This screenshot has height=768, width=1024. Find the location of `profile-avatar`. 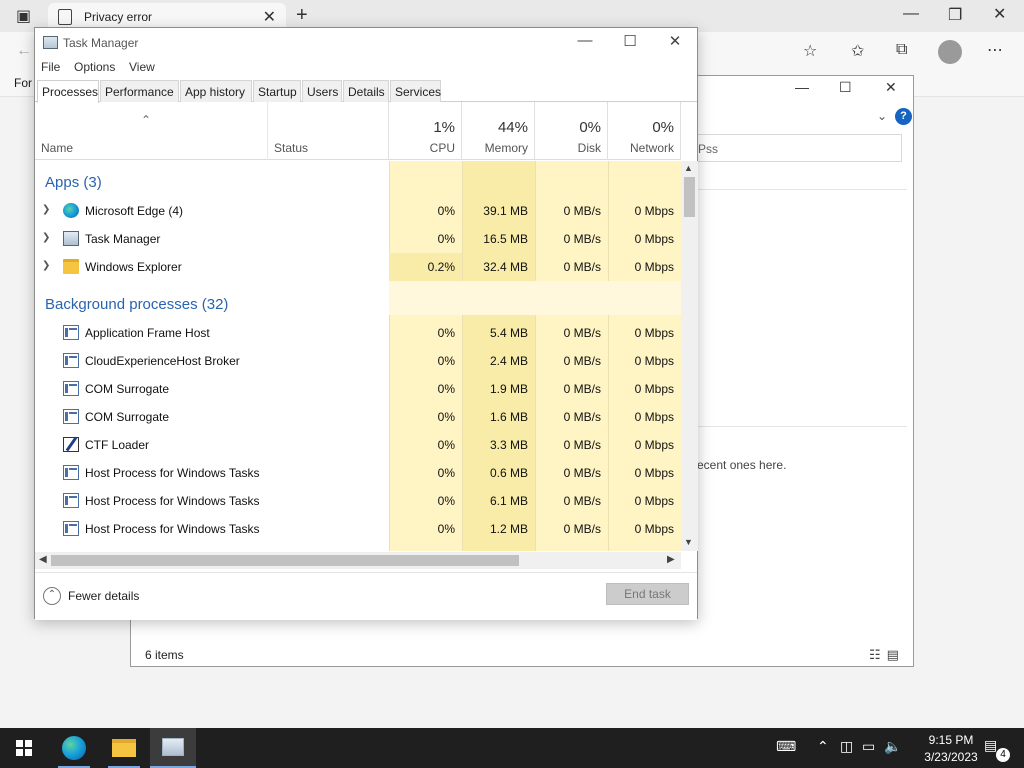

profile-avatar is located at coordinates (950, 52).